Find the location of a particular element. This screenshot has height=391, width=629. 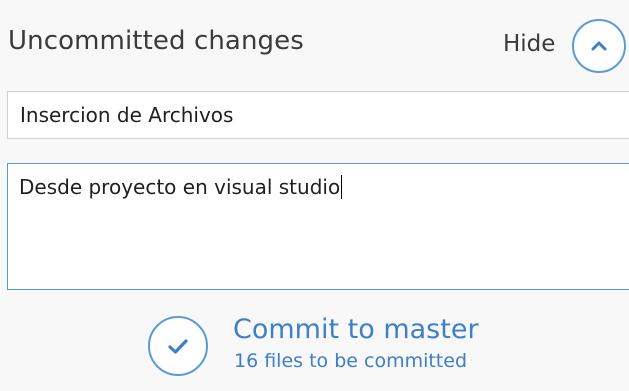

commit-description-value: Desde proyecto en visual studio is located at coordinates (180, 187).